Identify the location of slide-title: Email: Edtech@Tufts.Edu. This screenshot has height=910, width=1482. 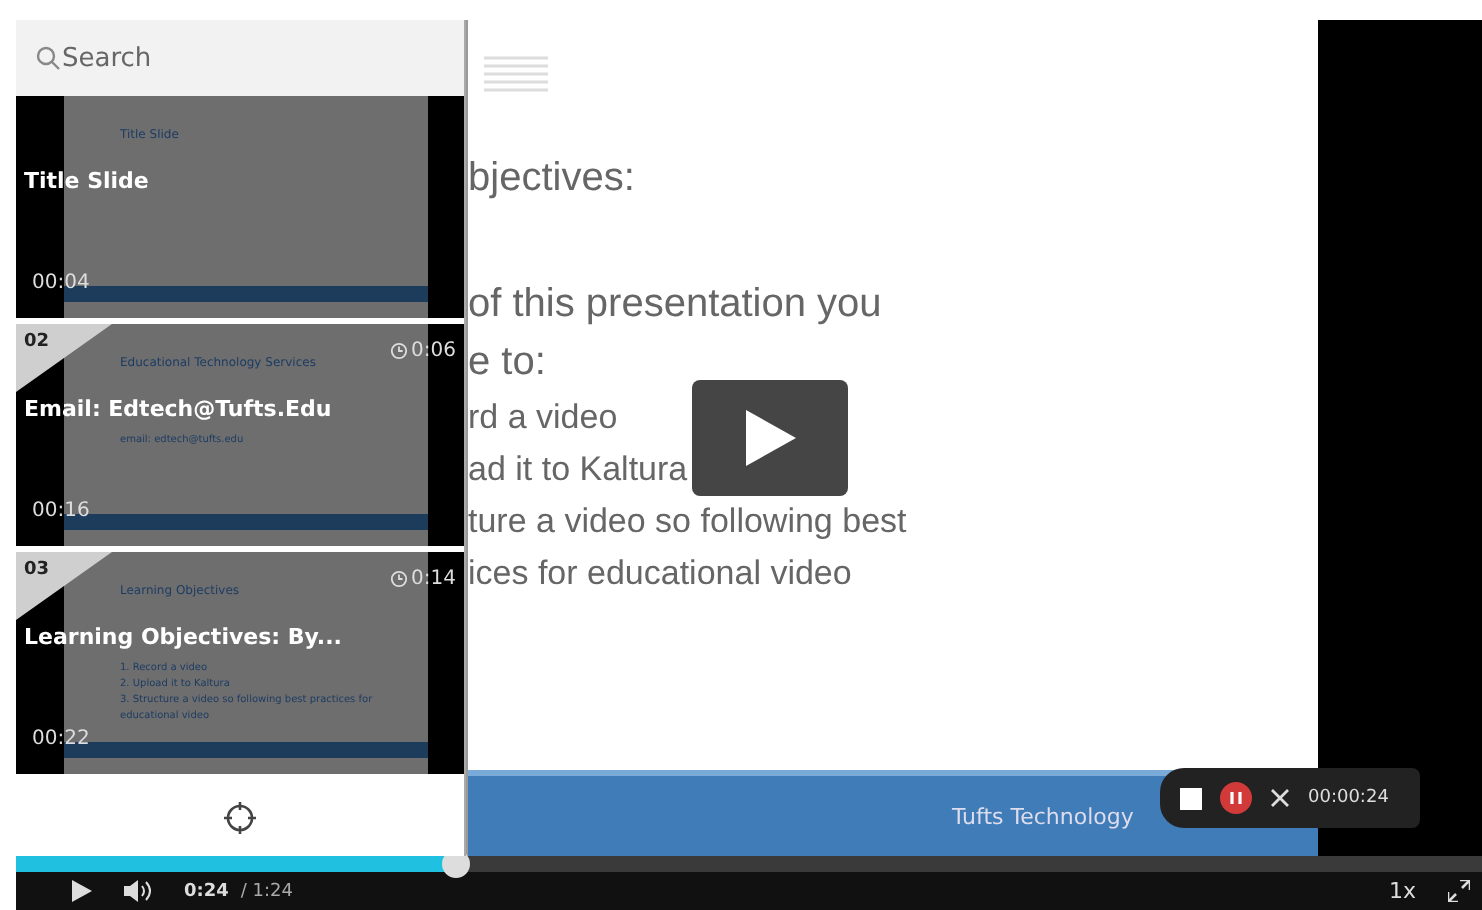
(178, 409).